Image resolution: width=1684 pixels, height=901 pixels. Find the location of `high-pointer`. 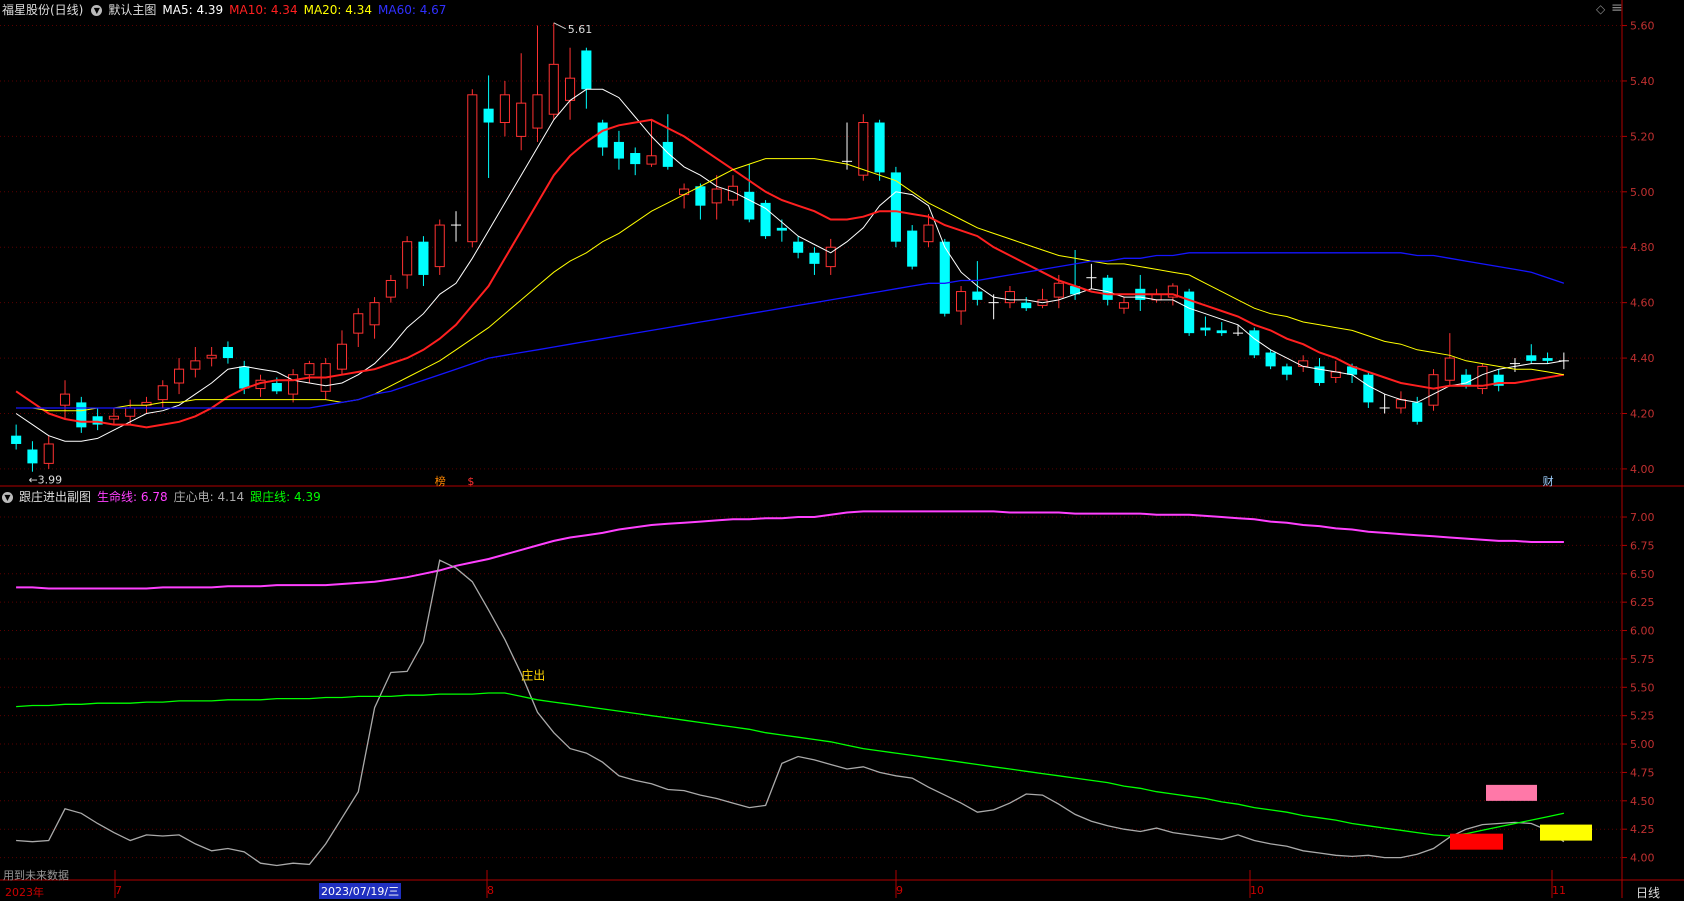

high-pointer is located at coordinates (559, 26).